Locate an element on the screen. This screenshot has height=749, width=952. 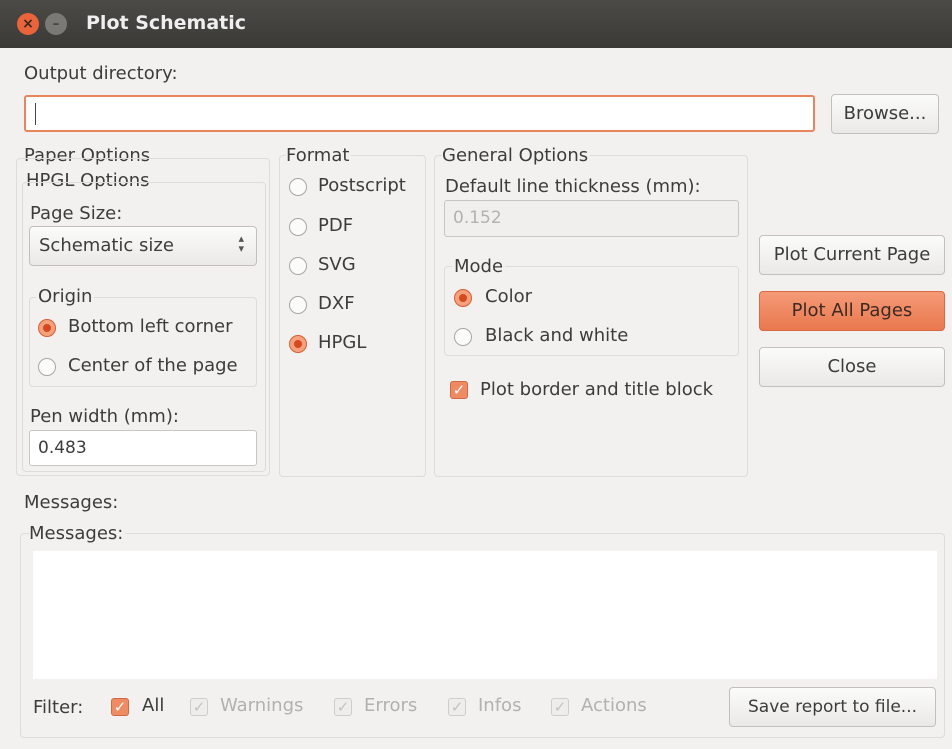
output-directory-input is located at coordinates (419, 113).